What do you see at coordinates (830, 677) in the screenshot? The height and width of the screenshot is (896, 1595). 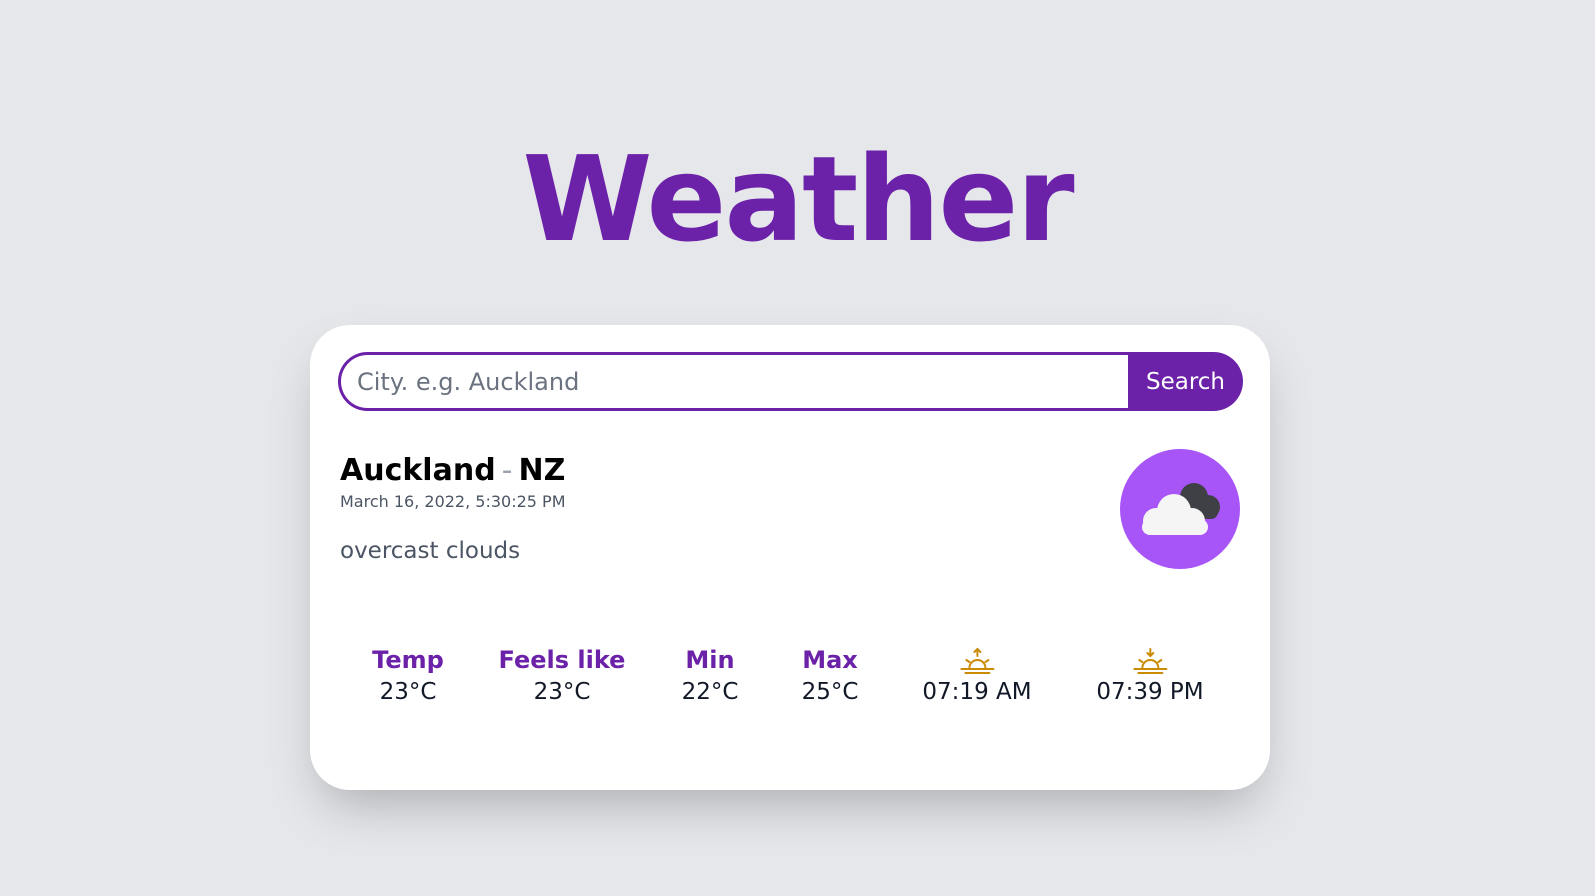 I see `stat-max: Max 25°C` at bounding box center [830, 677].